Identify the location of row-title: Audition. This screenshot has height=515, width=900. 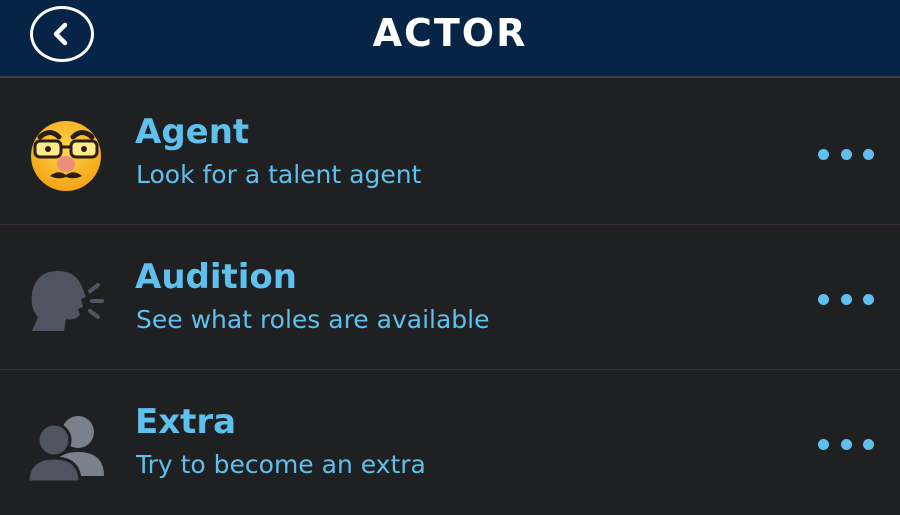
(216, 277).